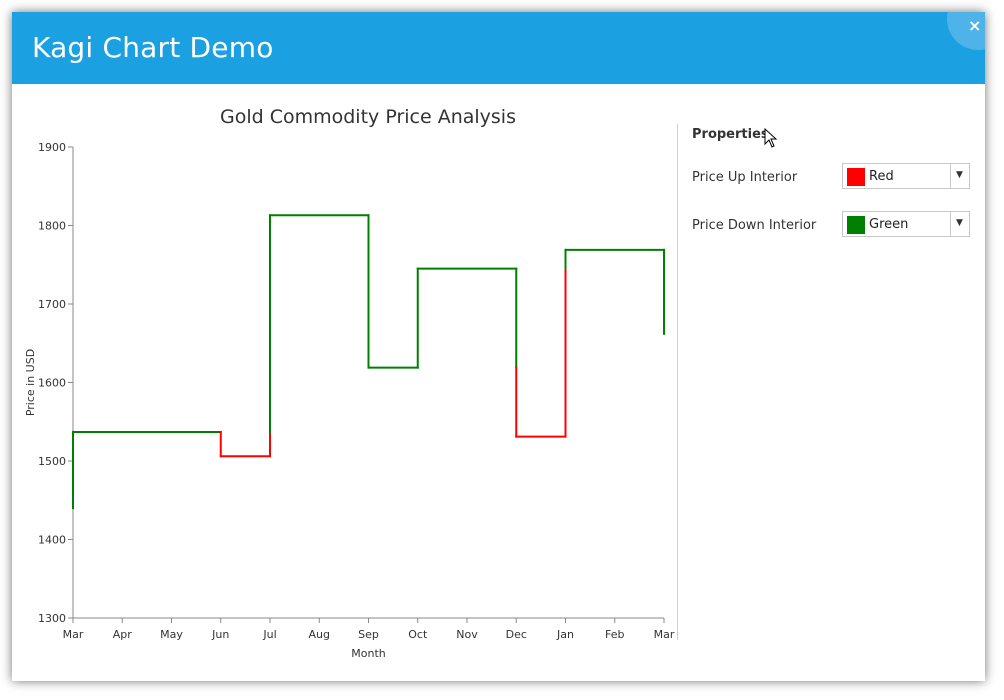 The height and width of the screenshot is (700, 1004). I want to click on y-axis-label: Price in USD, so click(30, 382).